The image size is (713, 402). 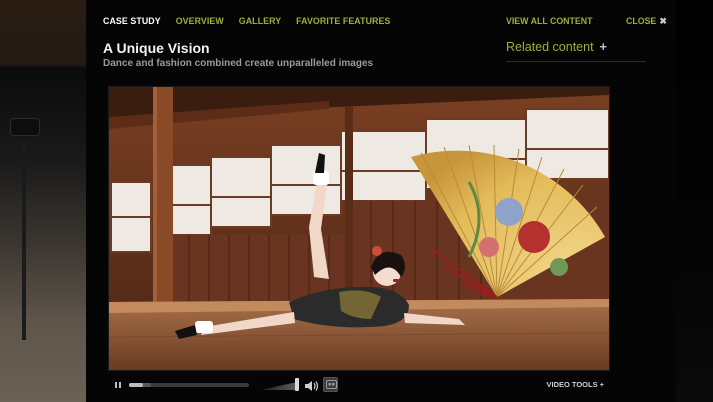 I want to click on close-label: CLOSE, so click(x=641, y=21).